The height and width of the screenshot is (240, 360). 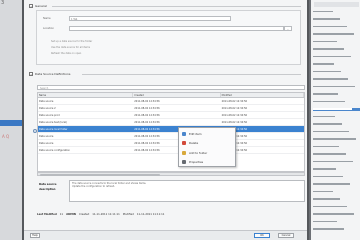 What do you see at coordinates (53, 73) in the screenshot?
I see `section-data-title: Data Source Definitions` at bounding box center [53, 73].